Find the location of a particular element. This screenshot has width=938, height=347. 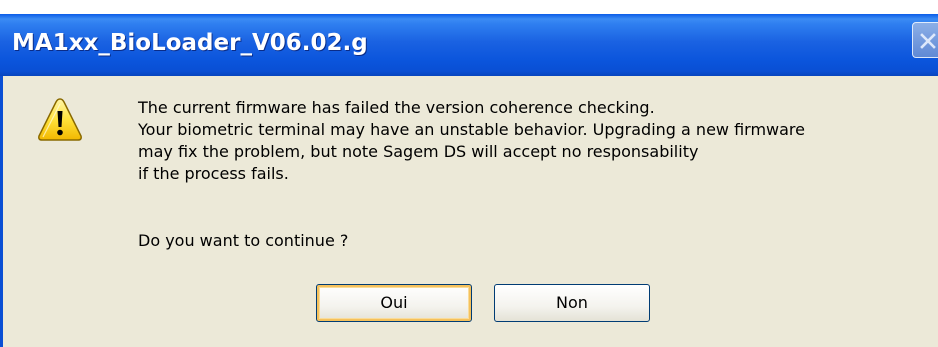

warning-icon is located at coordinates (60, 119).